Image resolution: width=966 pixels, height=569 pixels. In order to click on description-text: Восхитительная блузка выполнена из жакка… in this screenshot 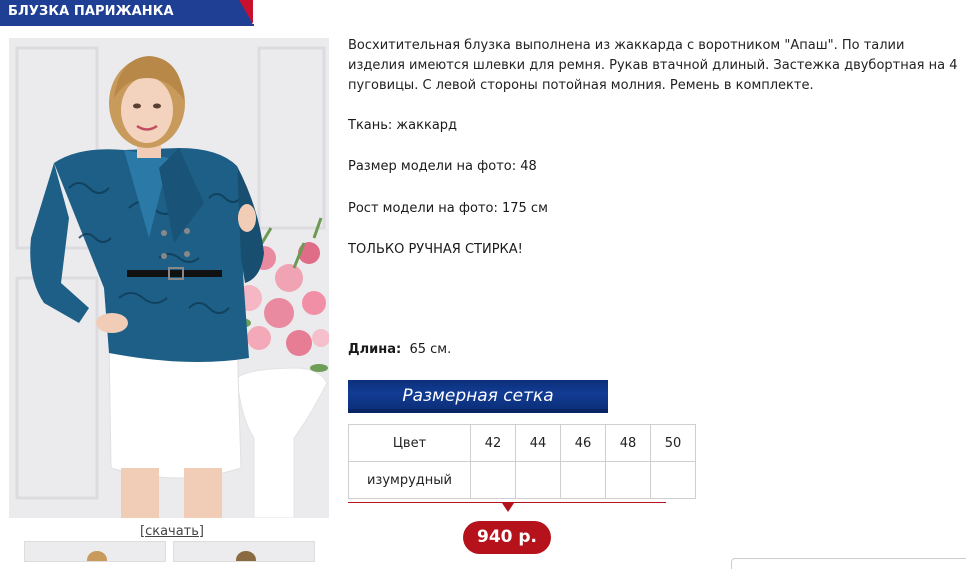, I will do `click(653, 65)`.